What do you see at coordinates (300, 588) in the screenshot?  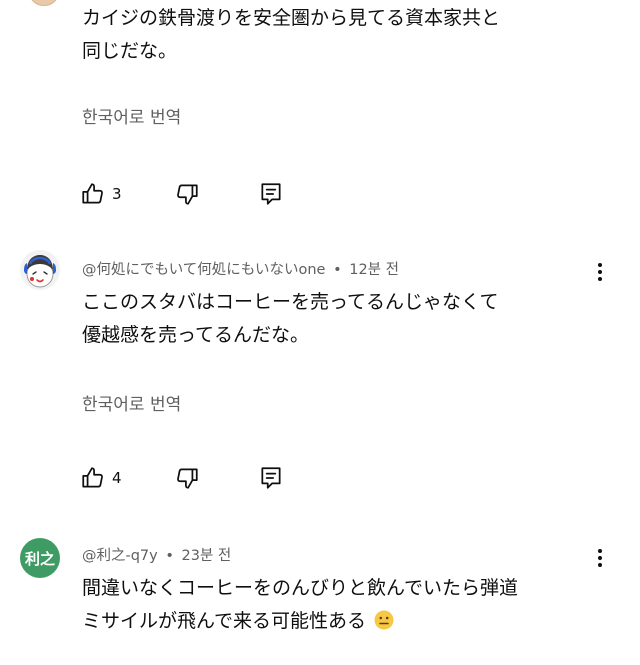 I see `comment-text-line: 間違いなくコーヒーをのんびりと飲んでいたら弾道` at bounding box center [300, 588].